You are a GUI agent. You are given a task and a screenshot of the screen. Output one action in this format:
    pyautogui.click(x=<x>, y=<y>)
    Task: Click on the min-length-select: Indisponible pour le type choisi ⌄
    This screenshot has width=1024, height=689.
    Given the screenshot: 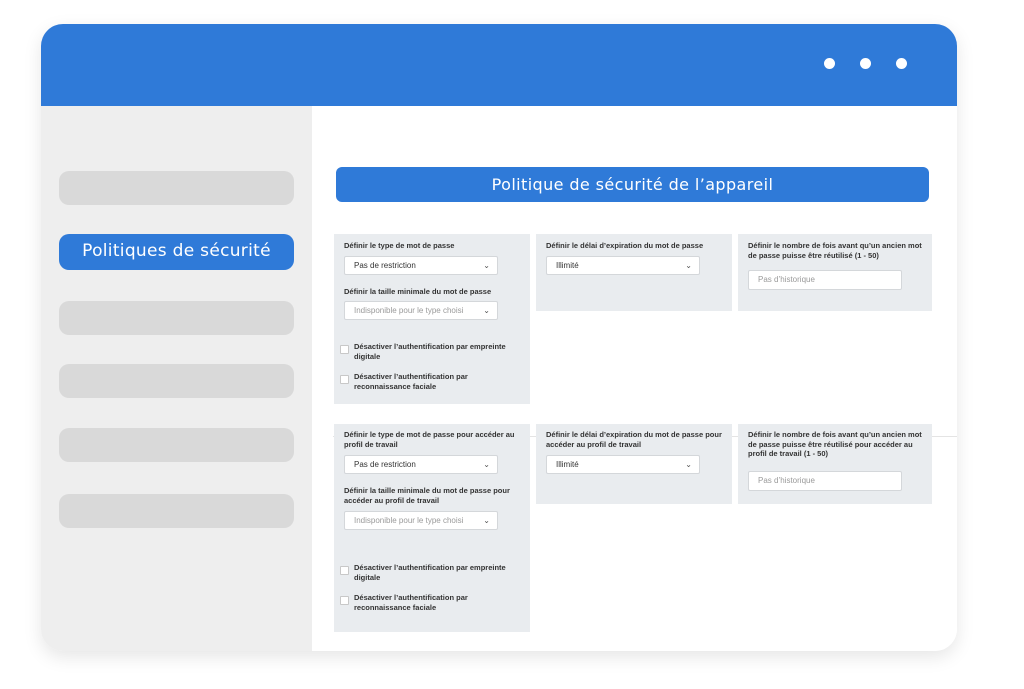 What is the action you would take?
    pyautogui.click(x=421, y=310)
    